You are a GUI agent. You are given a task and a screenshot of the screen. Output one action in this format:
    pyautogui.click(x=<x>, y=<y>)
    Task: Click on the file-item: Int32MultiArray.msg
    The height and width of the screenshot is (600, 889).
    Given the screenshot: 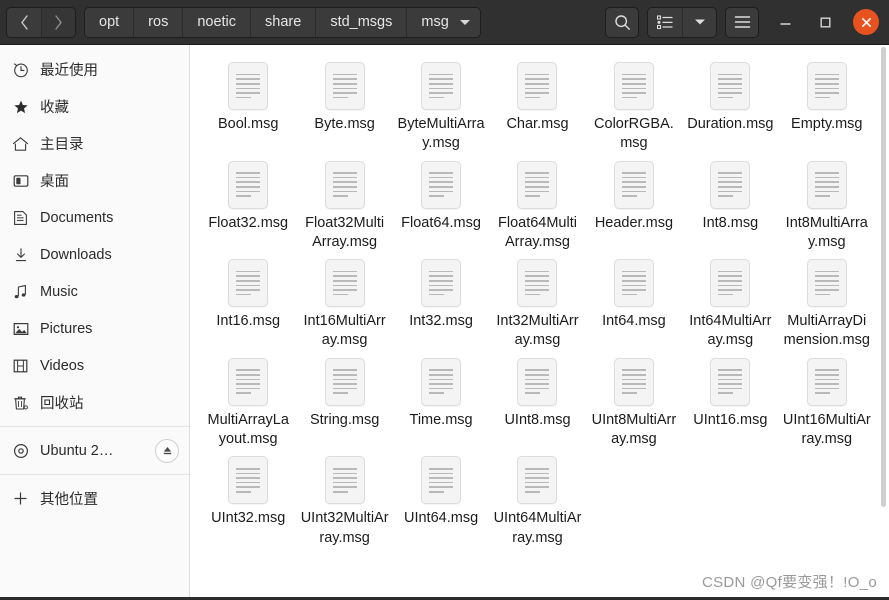 What is the action you would take?
    pyautogui.click(x=537, y=301)
    